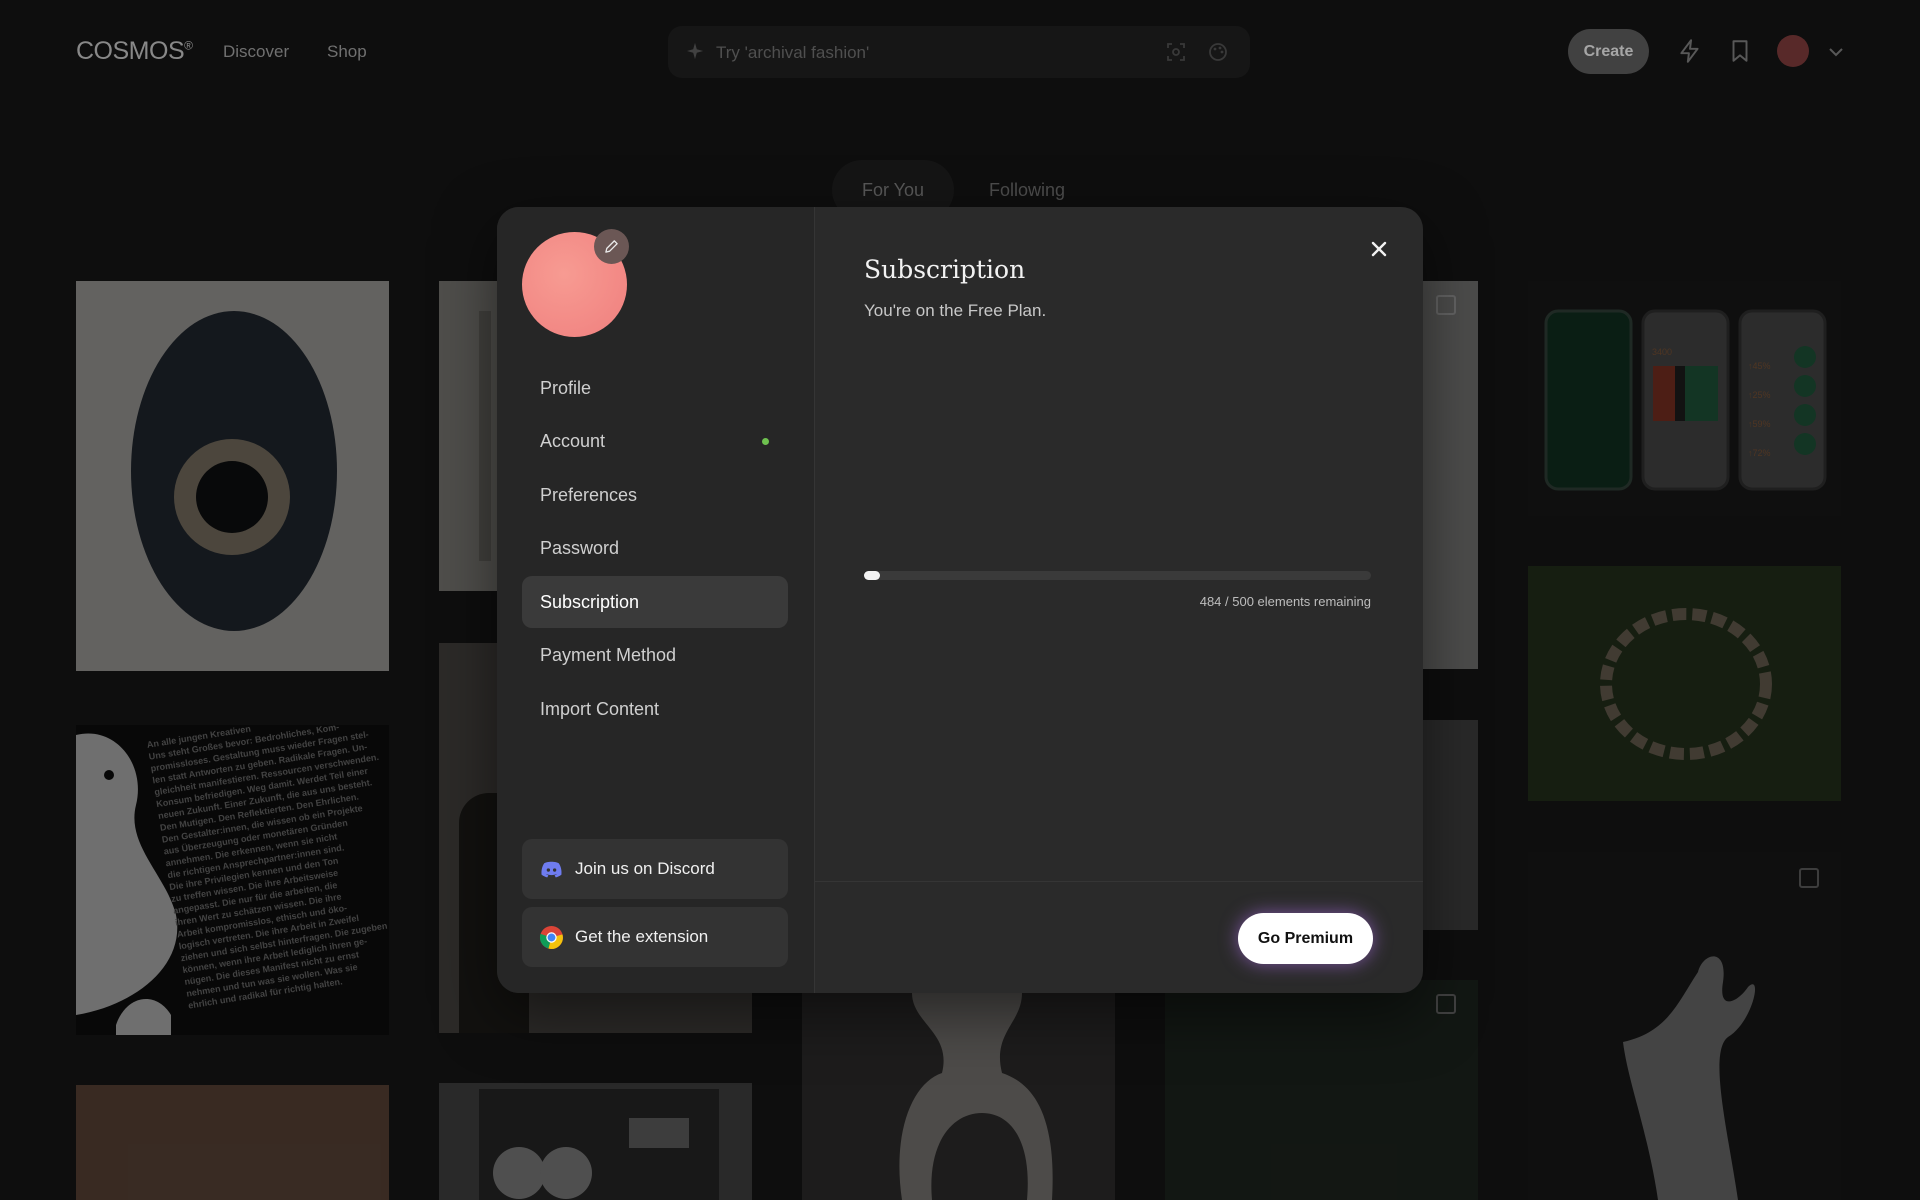 Image resolution: width=1920 pixels, height=1200 pixels. I want to click on plan-status: You're on the Free Plan., so click(955, 310).